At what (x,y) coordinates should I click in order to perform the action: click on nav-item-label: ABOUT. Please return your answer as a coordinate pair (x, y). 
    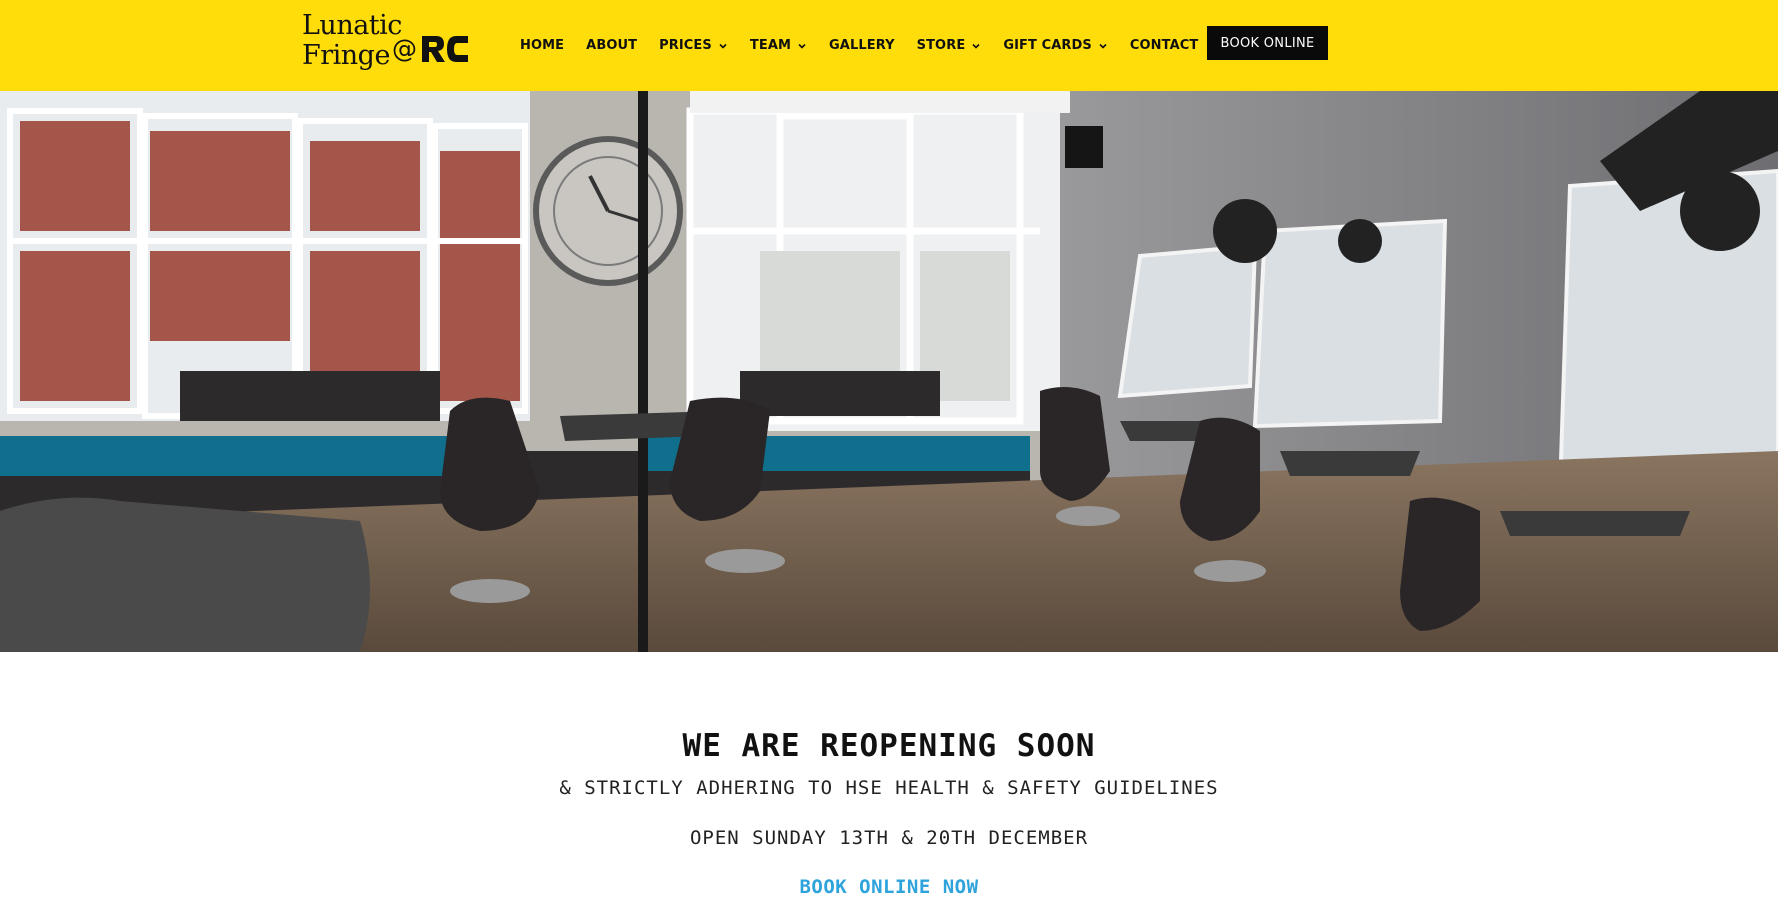
    Looking at the image, I should click on (612, 45).